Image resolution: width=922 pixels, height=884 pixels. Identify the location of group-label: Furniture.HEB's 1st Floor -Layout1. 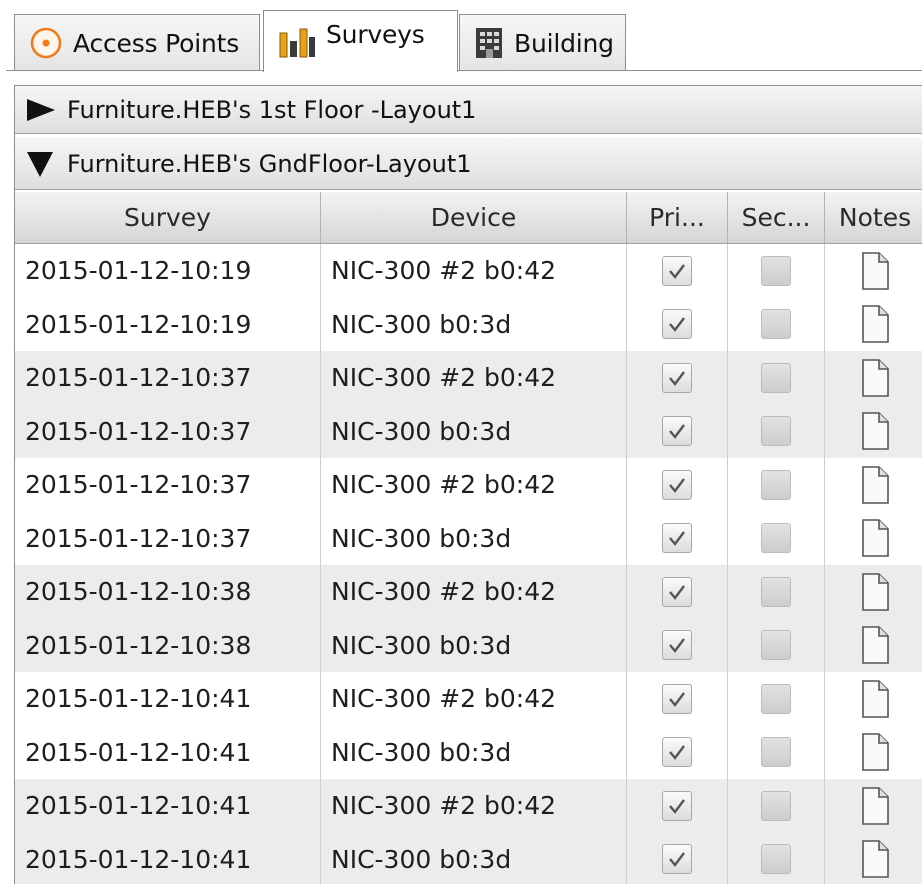
(272, 109).